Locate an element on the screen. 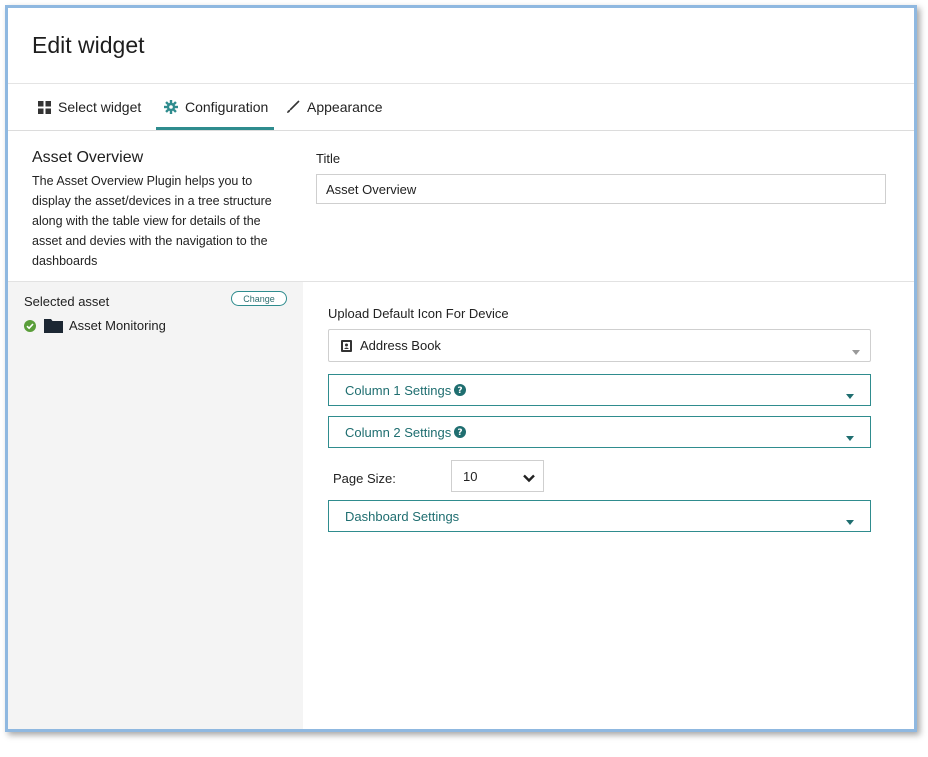  selected-asset-item: Asset Monitoring is located at coordinates (95, 325).